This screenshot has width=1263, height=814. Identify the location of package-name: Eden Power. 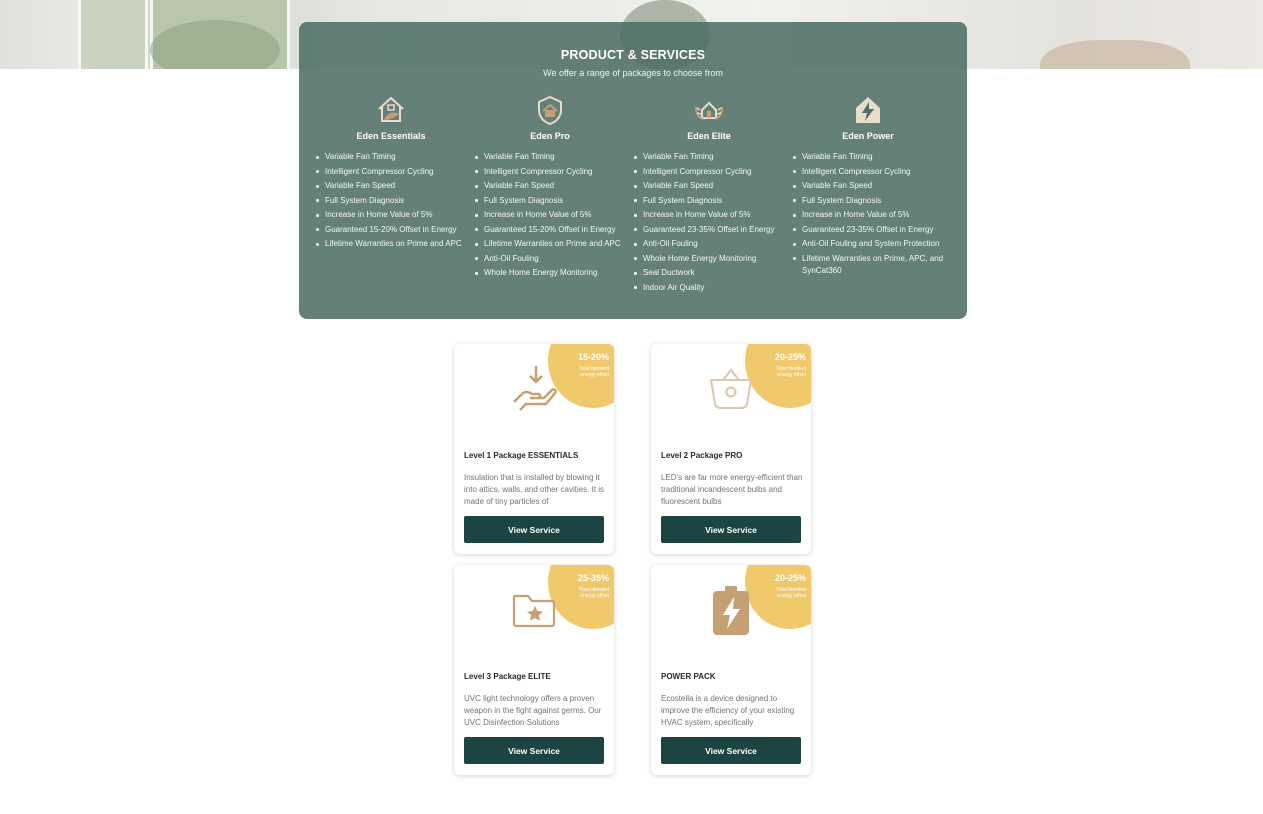
(868, 136).